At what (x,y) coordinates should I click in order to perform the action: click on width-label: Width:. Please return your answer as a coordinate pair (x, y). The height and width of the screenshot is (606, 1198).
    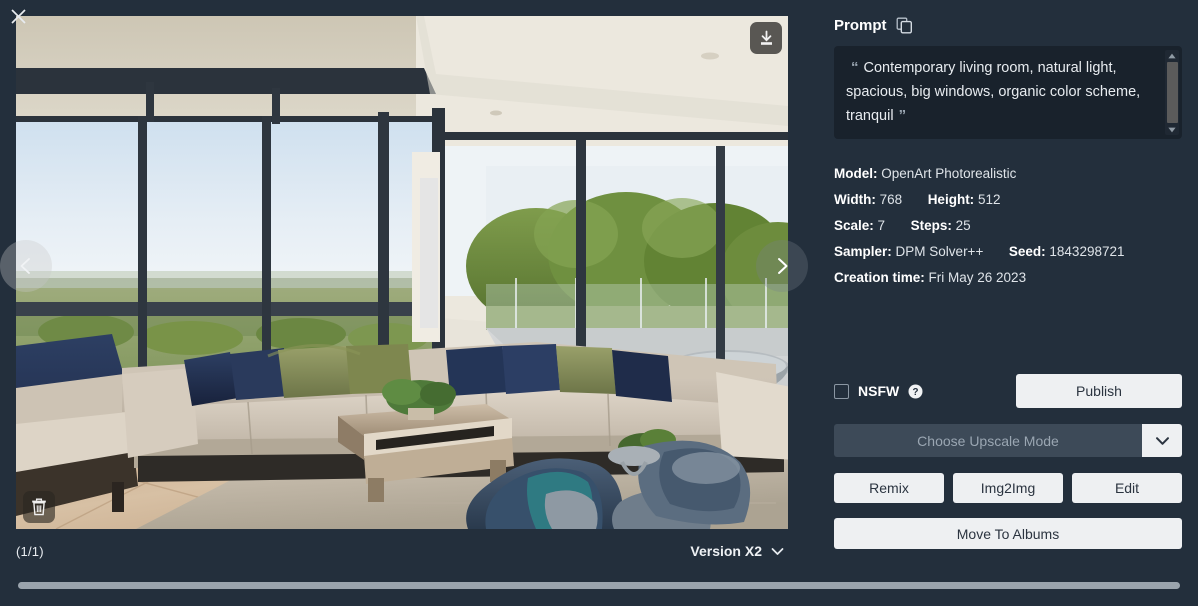
    Looking at the image, I should click on (855, 199).